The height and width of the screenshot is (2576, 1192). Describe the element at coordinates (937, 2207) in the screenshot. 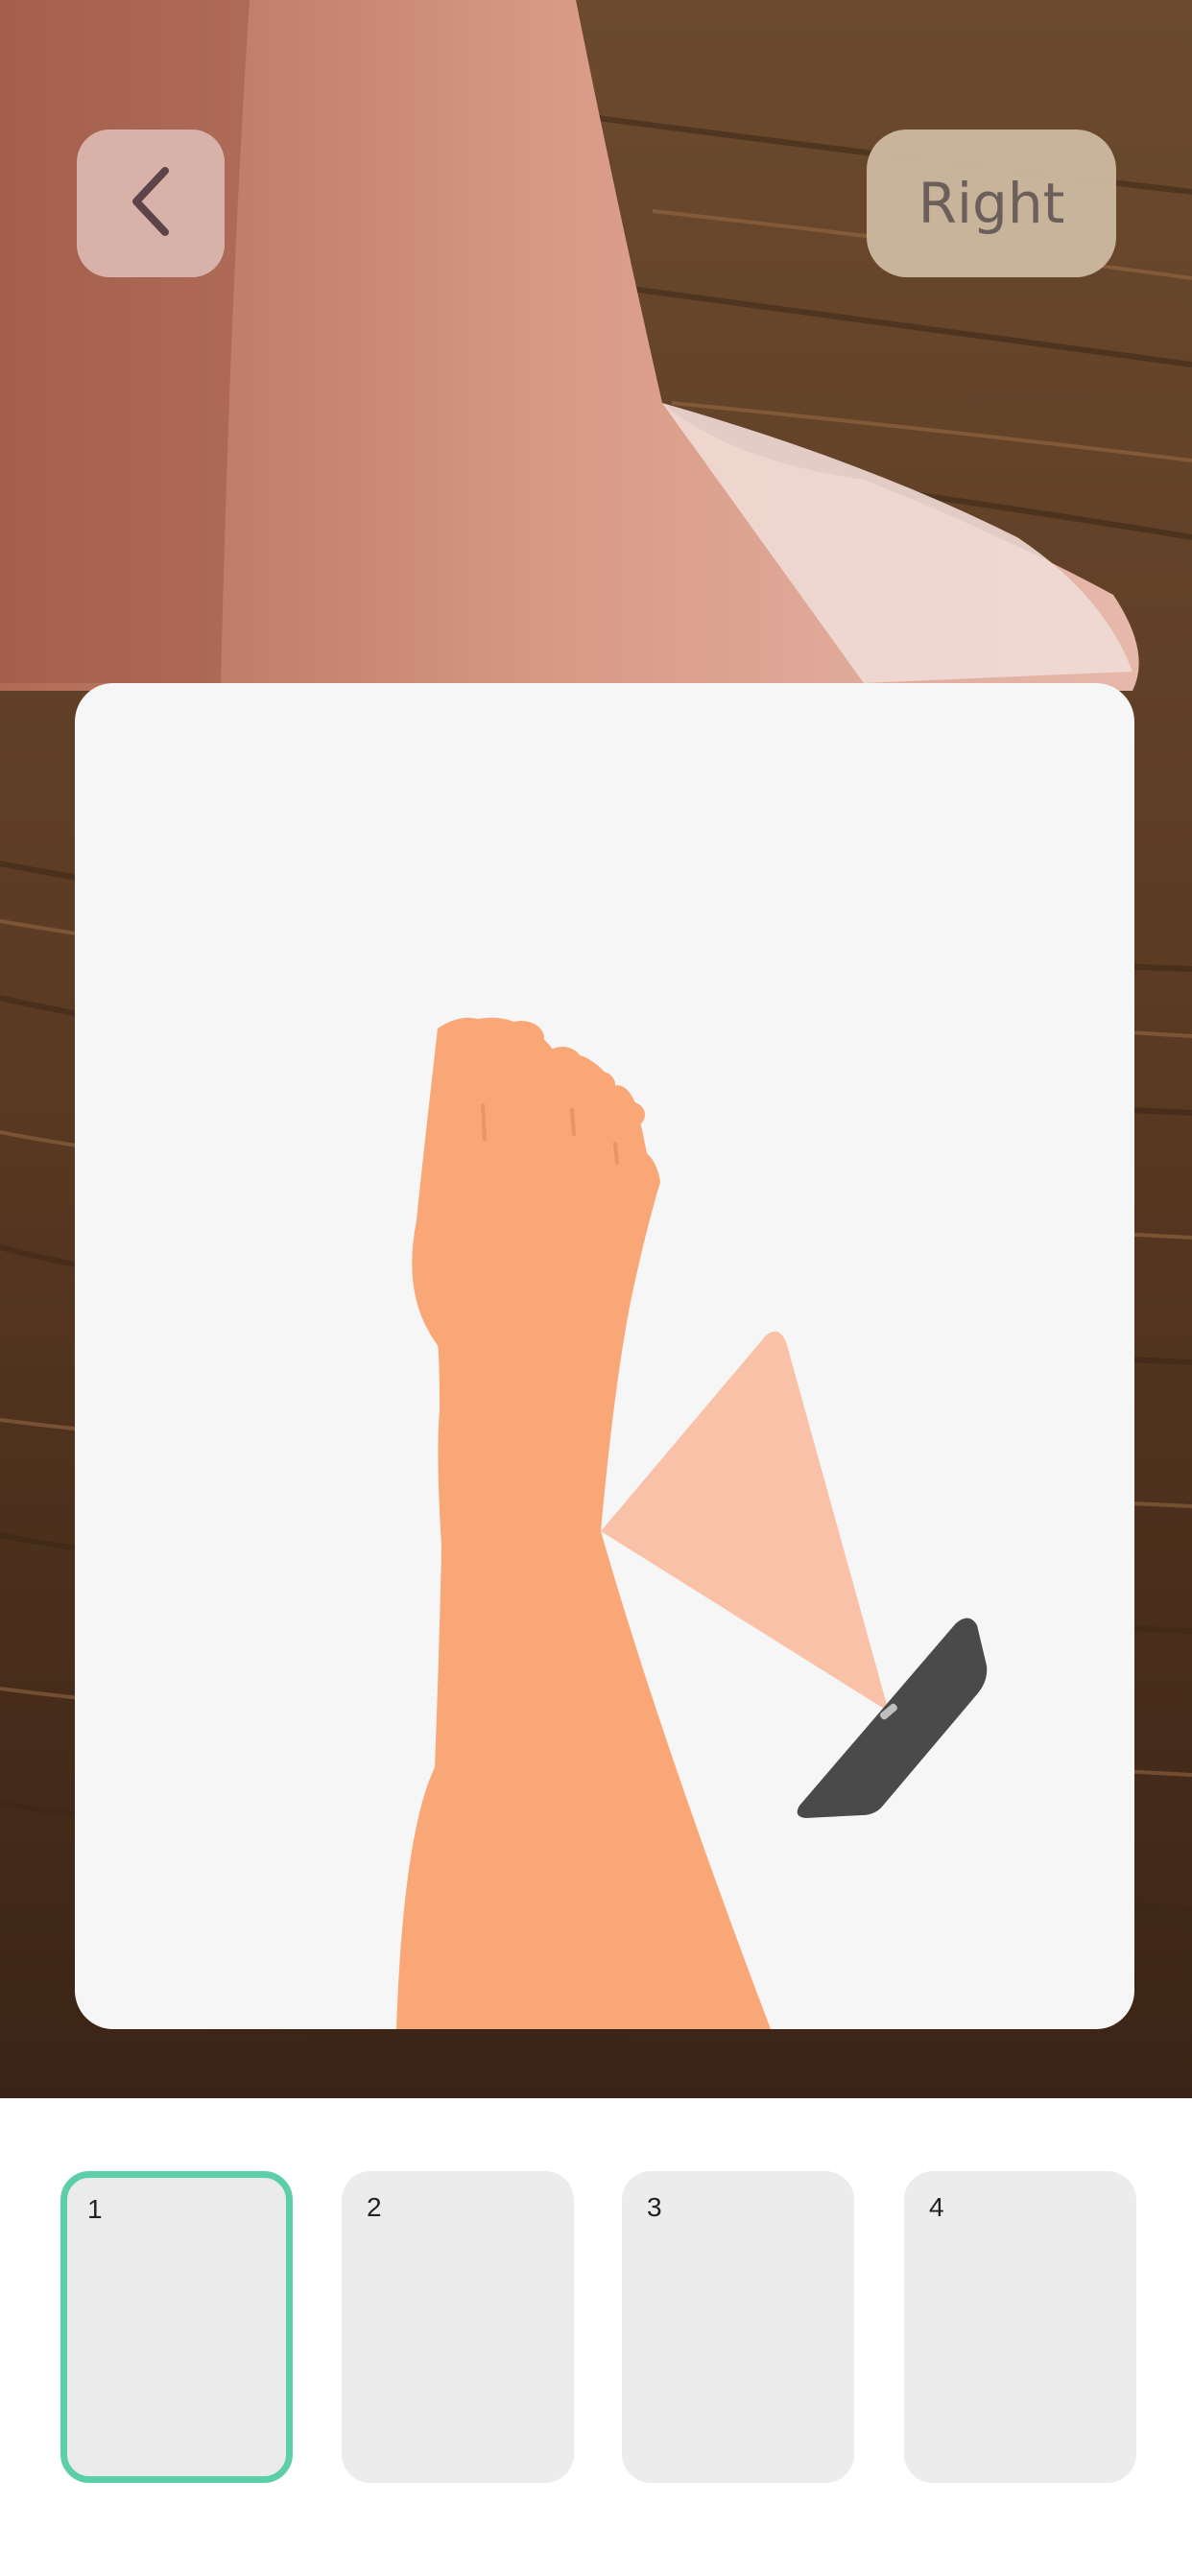

I see `thumbnail-number: 4` at that location.